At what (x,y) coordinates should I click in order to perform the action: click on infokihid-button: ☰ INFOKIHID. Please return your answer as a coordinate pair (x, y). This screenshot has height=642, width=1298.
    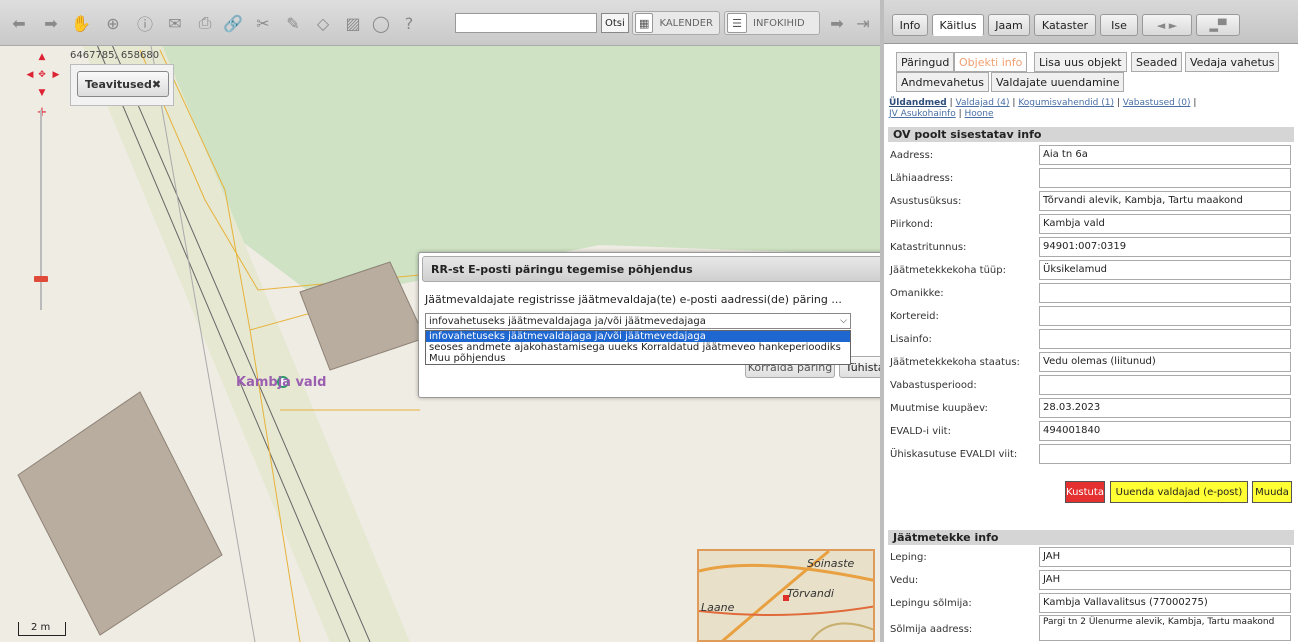
    Looking at the image, I should click on (772, 23).